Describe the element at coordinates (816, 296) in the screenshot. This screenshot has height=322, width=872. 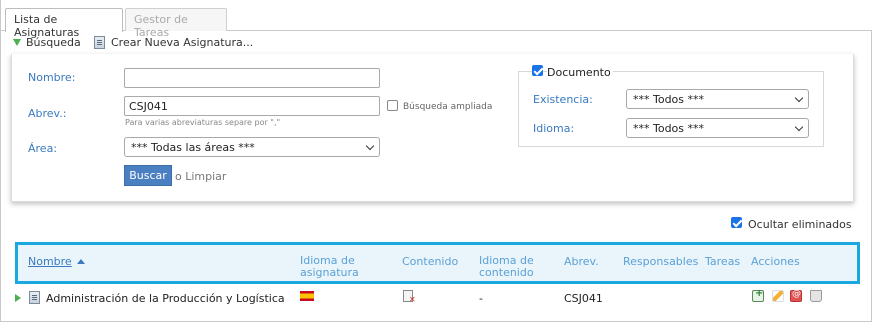
I see `trash-icon` at that location.